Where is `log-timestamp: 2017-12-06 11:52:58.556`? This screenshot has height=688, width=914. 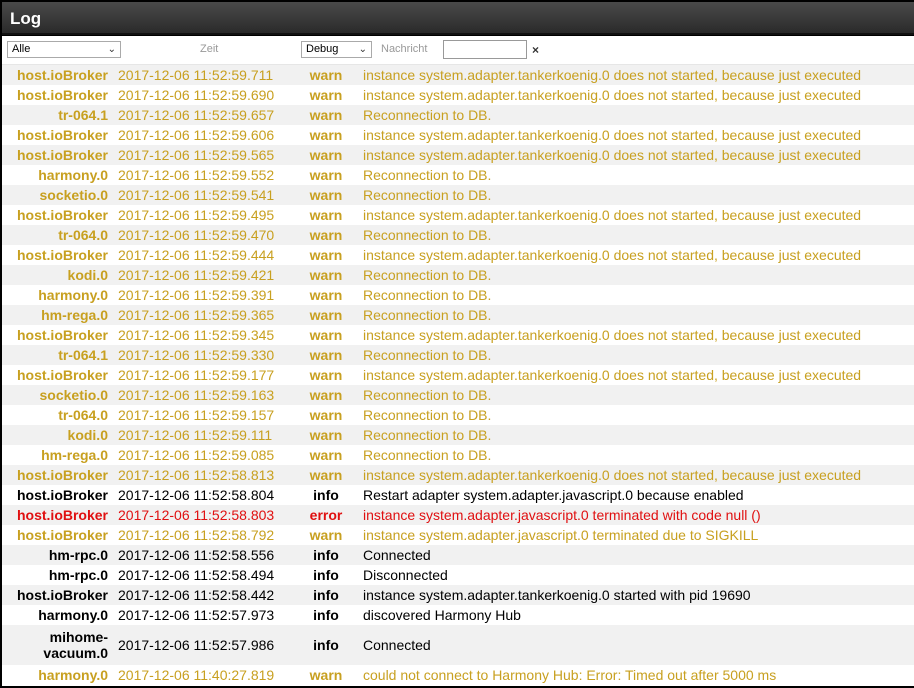 log-timestamp: 2017-12-06 11:52:58.556 is located at coordinates (196, 555).